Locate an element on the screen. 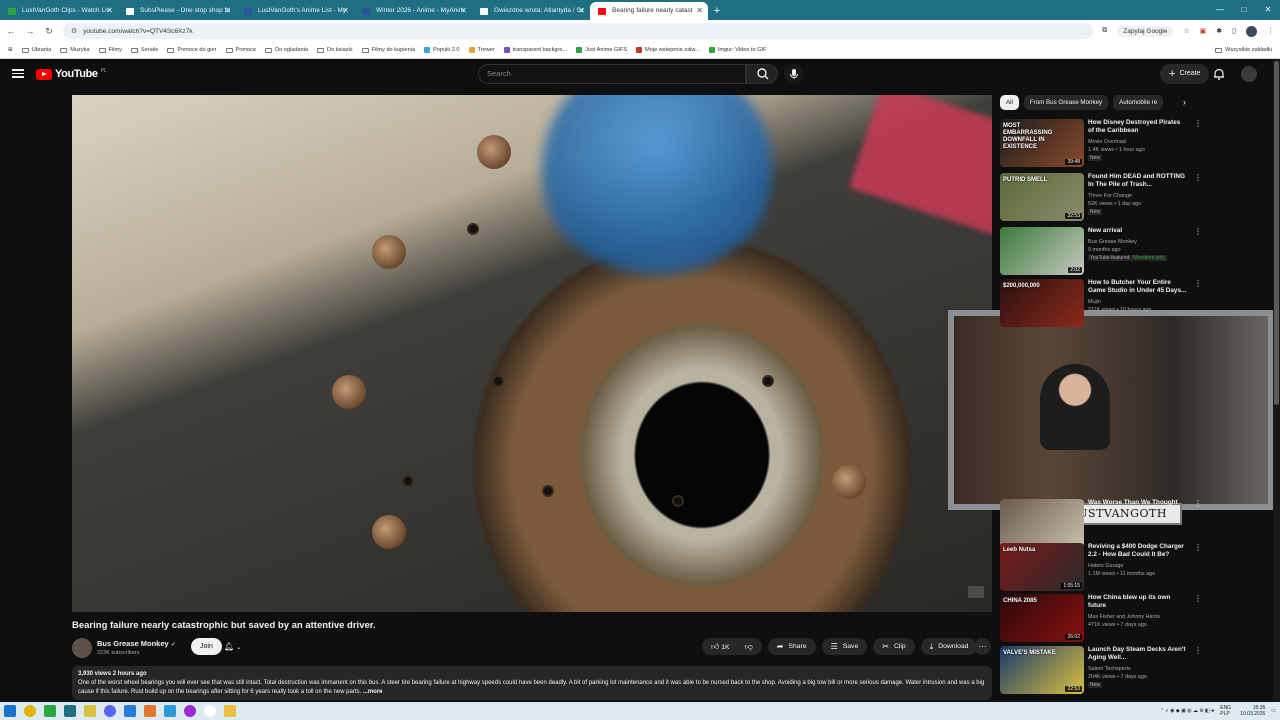 This screenshot has width=1280, height=720. bookmark-item: Seriale is located at coordinates (144, 50).